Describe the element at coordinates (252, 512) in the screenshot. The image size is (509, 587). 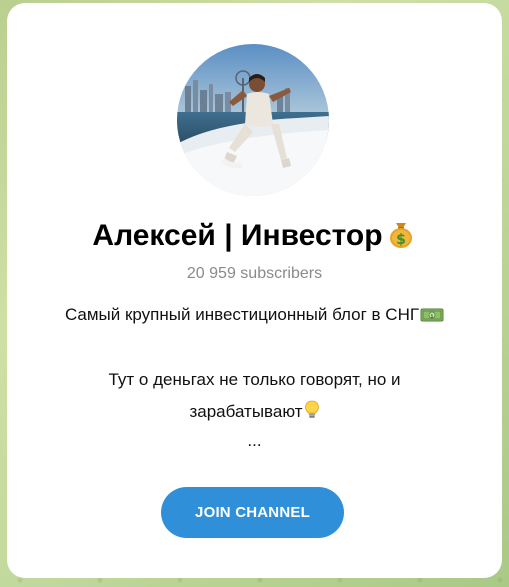
I see `join-channel-button: JOIN CHANNEL` at that location.